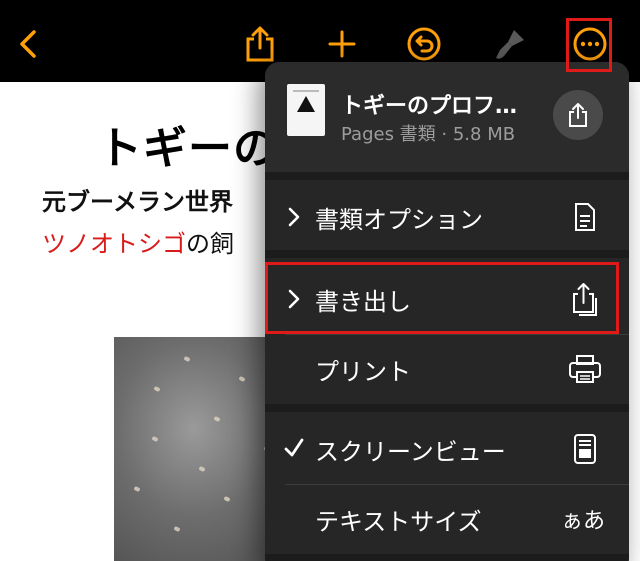 The image size is (640, 561). Describe the element at coordinates (585, 217) in the screenshot. I see `document-icon` at that location.